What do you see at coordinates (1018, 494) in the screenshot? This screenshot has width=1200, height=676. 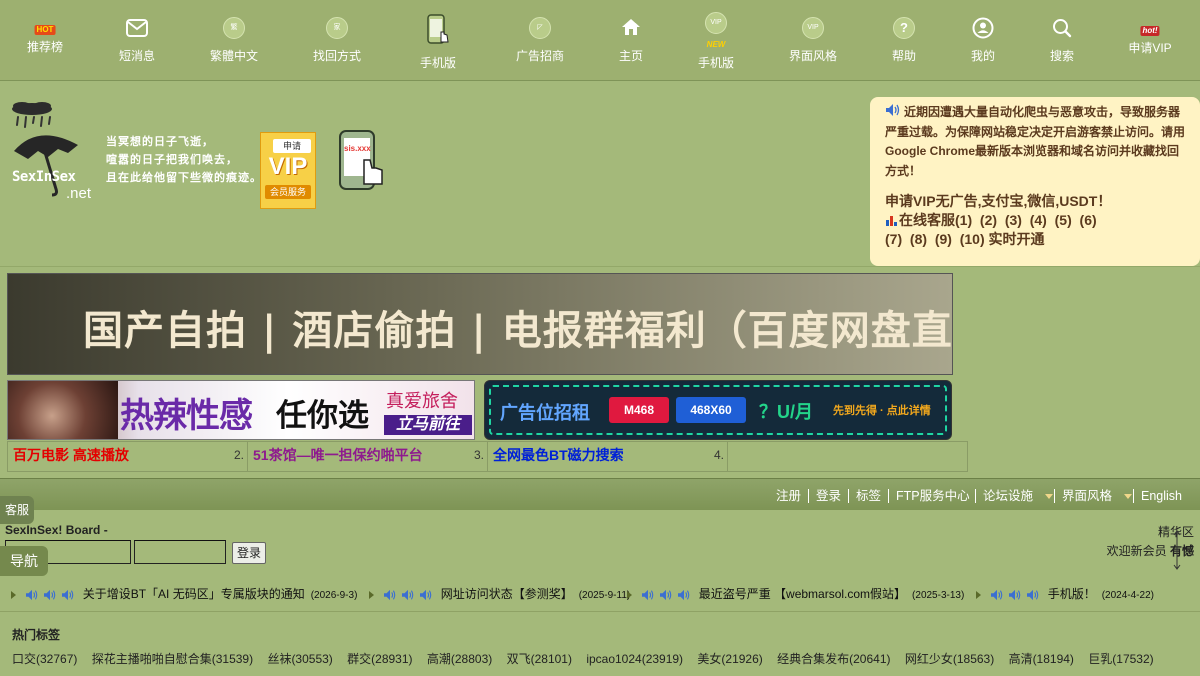 I see `menu-forum-tools: 论坛设施` at bounding box center [1018, 494].